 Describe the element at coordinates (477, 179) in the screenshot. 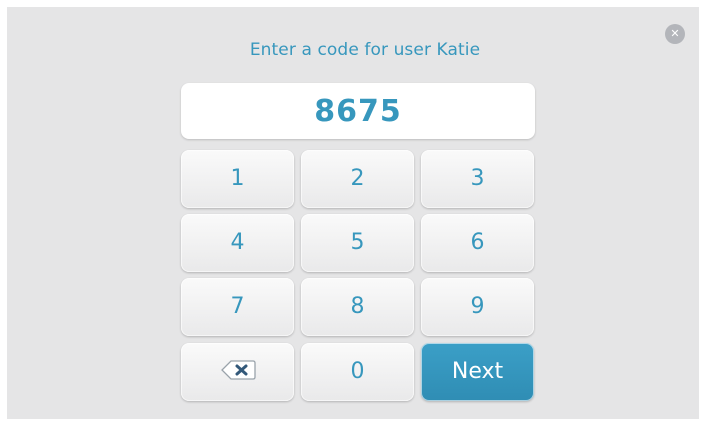

I see `key-3: 3` at that location.